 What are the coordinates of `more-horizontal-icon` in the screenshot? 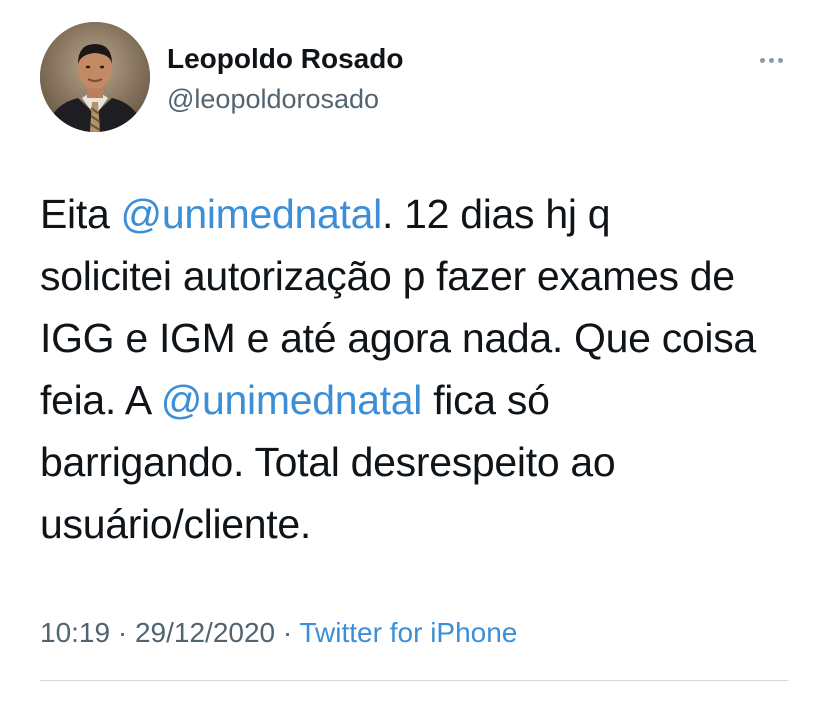 It's located at (771, 60).